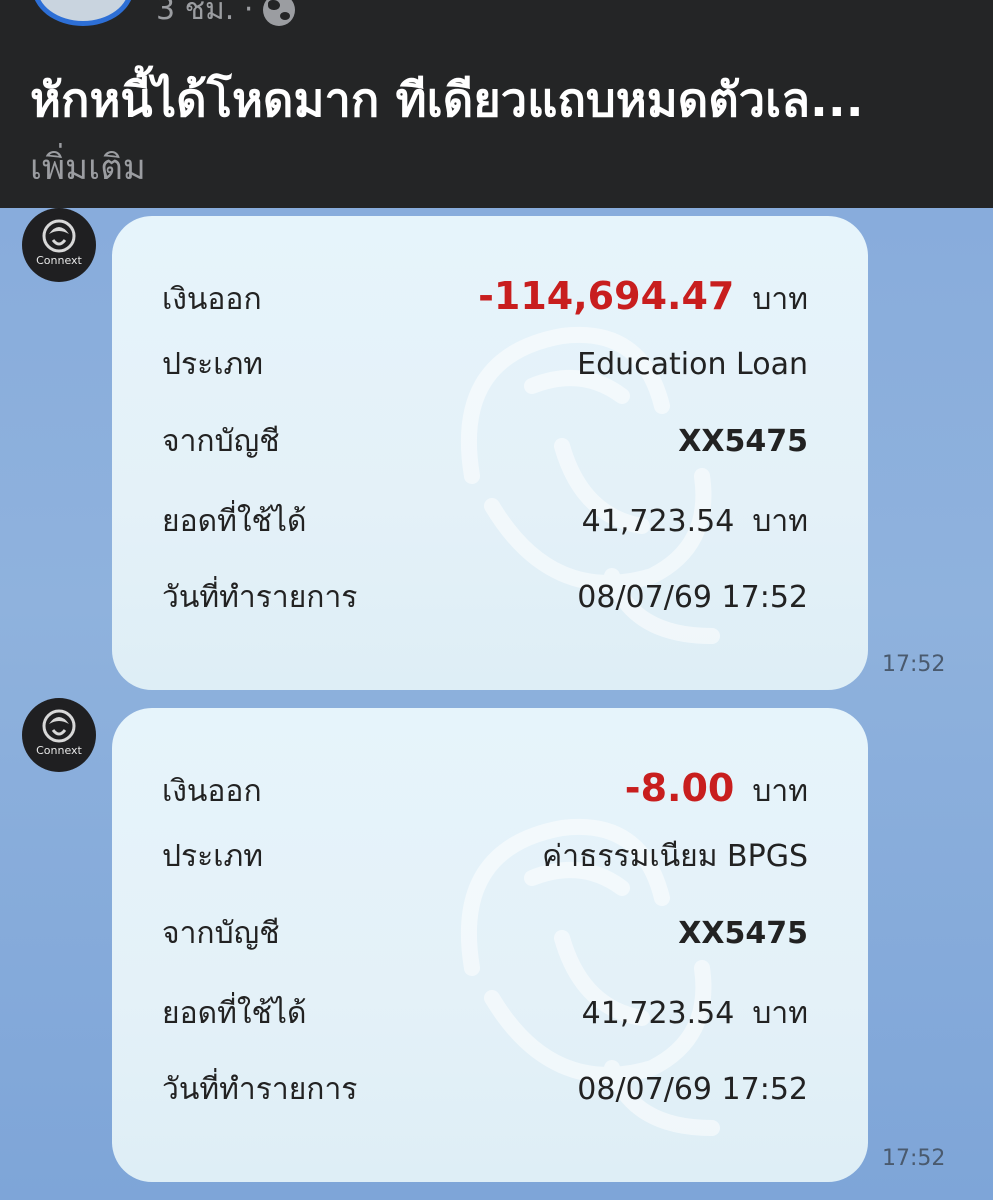  Describe the element at coordinates (485, 856) in the screenshot. I see `type-row: ประเภท ค่าธรรมเนียม BPGS` at that location.